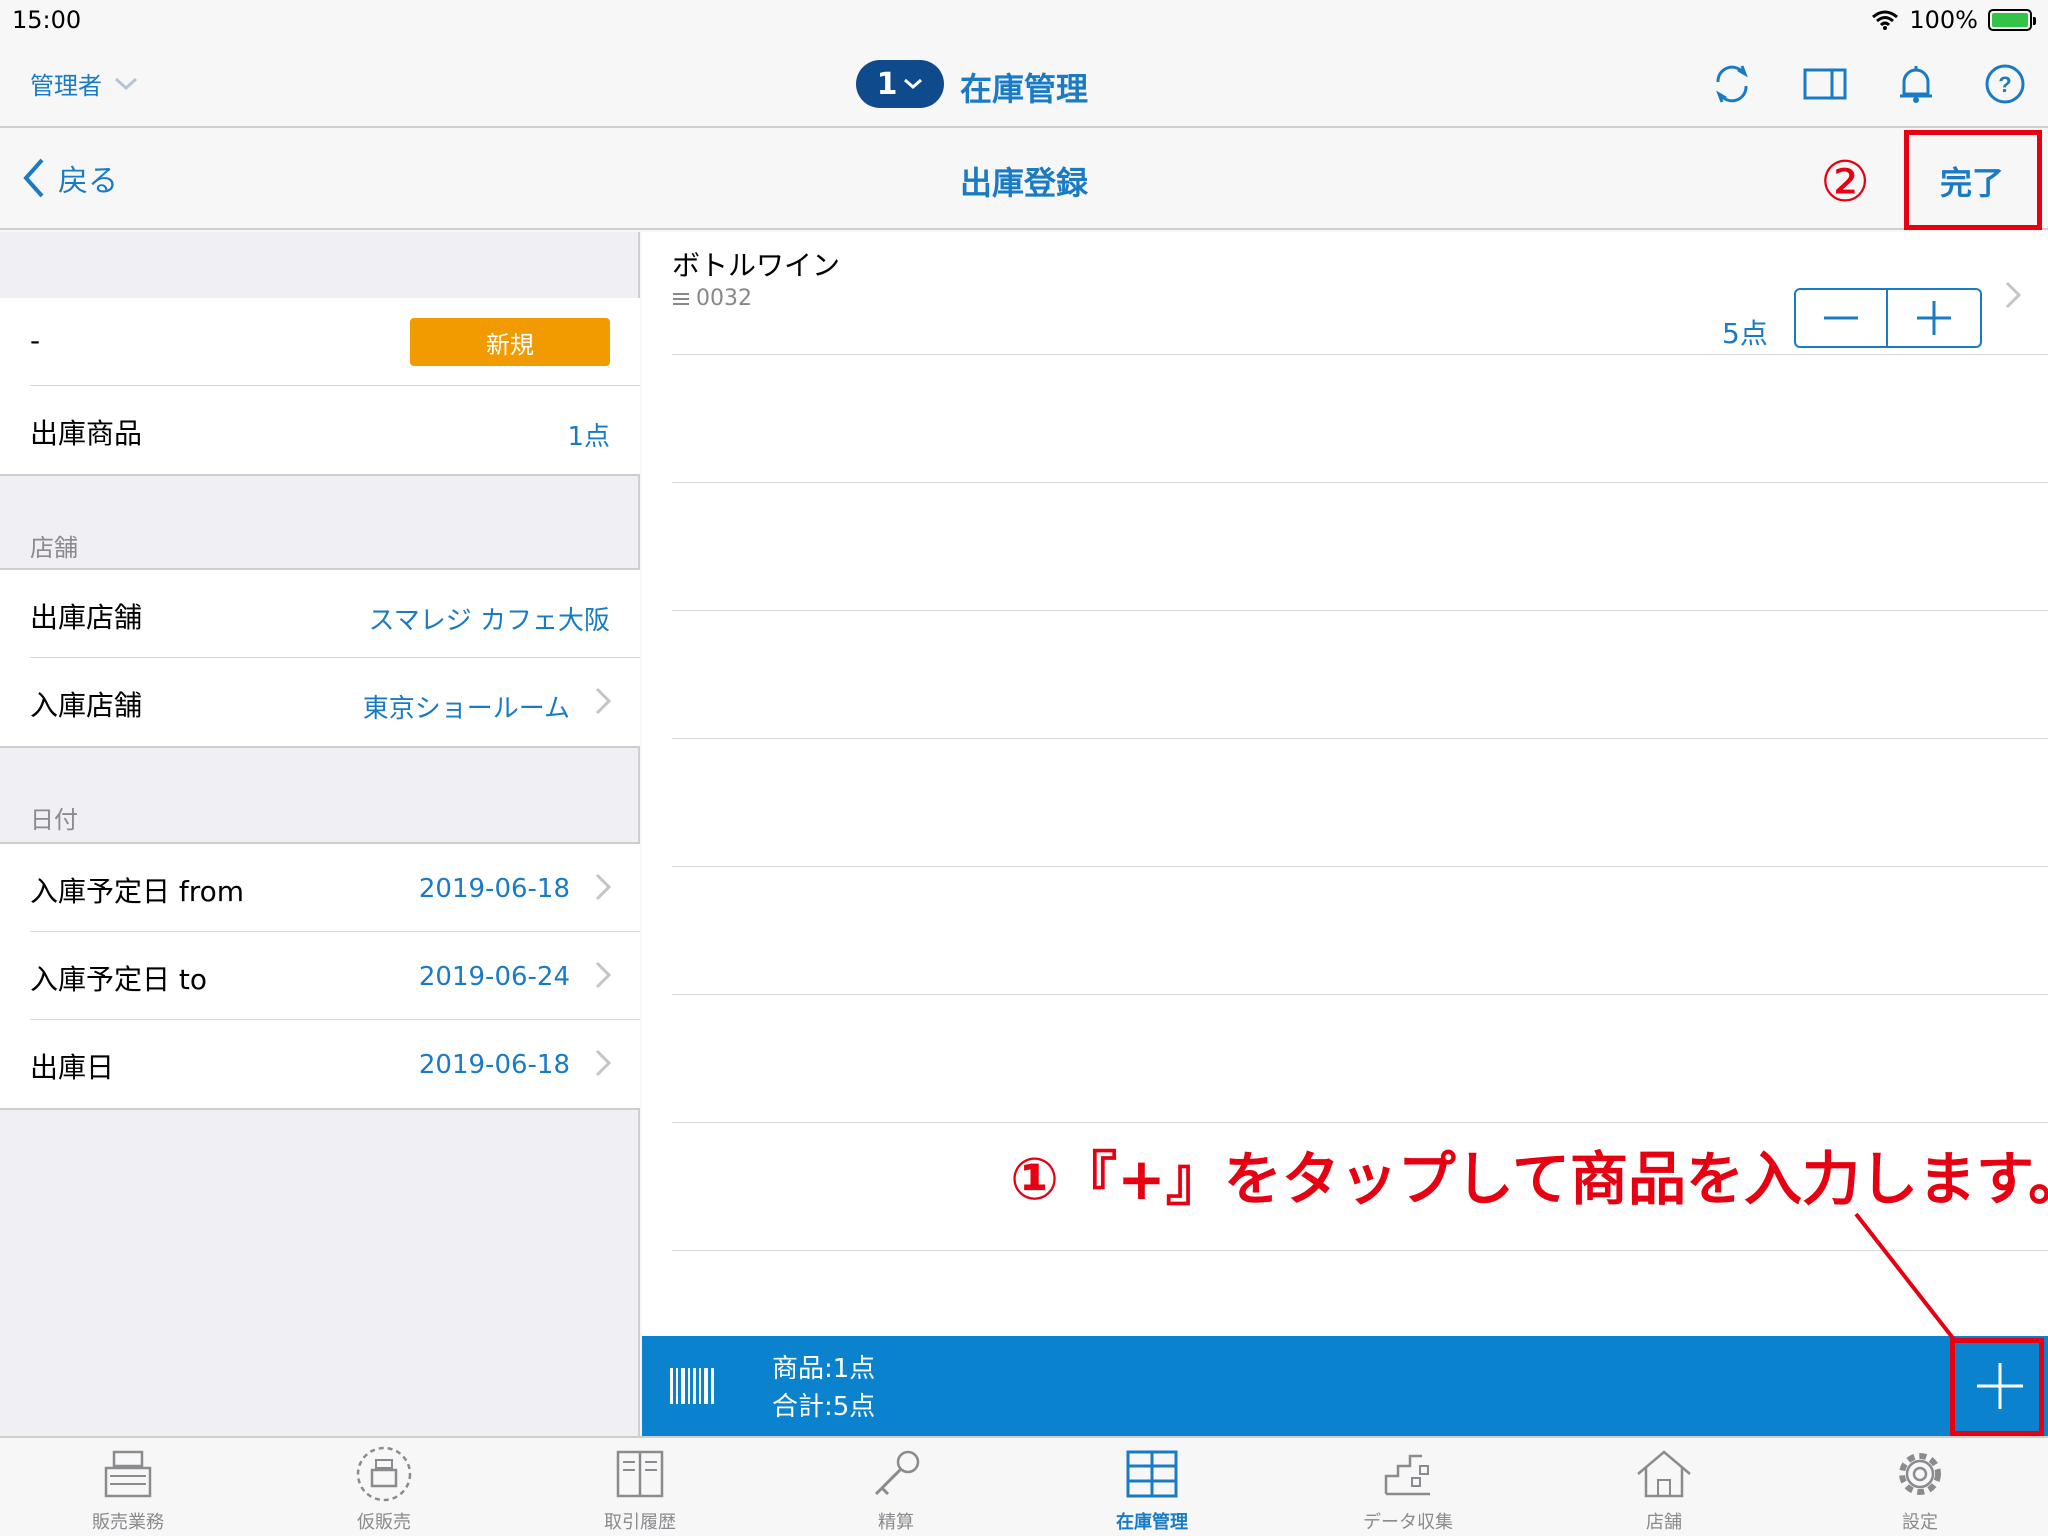 The height and width of the screenshot is (1536, 2048). Describe the element at coordinates (823, 1388) in the screenshot. I see `summary: 商品:1点 合計:5点` at that location.